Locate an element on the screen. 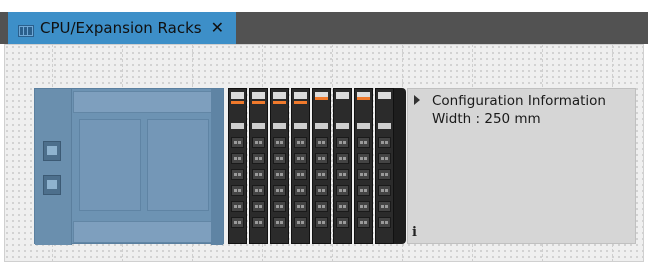 The image size is (648, 266). cpu-left-column is located at coordinates (53, 167).